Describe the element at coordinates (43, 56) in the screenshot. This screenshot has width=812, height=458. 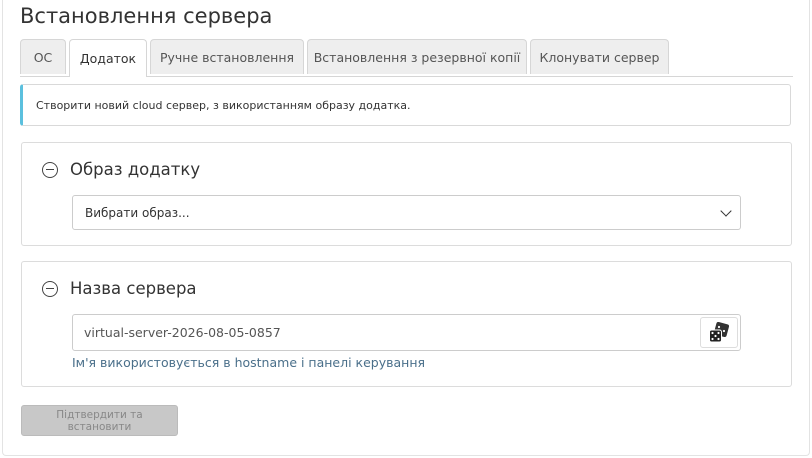
I see `tab-os: ОС` at that location.